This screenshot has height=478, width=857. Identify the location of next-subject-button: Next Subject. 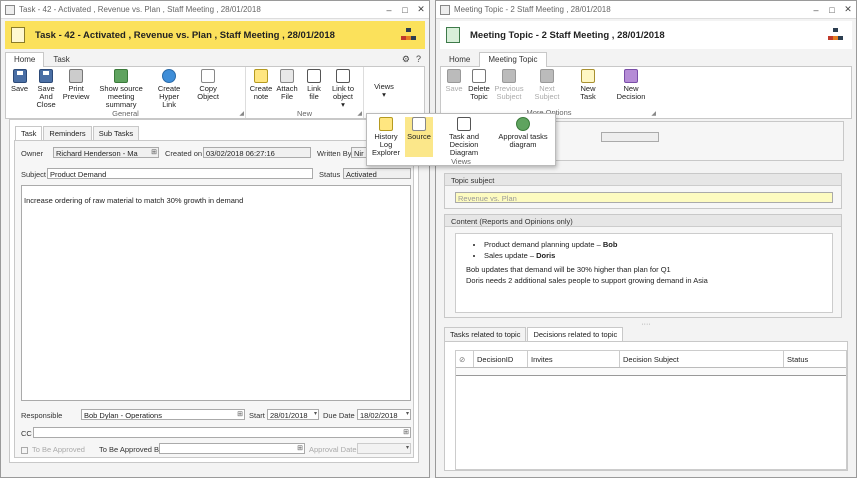
(547, 85).